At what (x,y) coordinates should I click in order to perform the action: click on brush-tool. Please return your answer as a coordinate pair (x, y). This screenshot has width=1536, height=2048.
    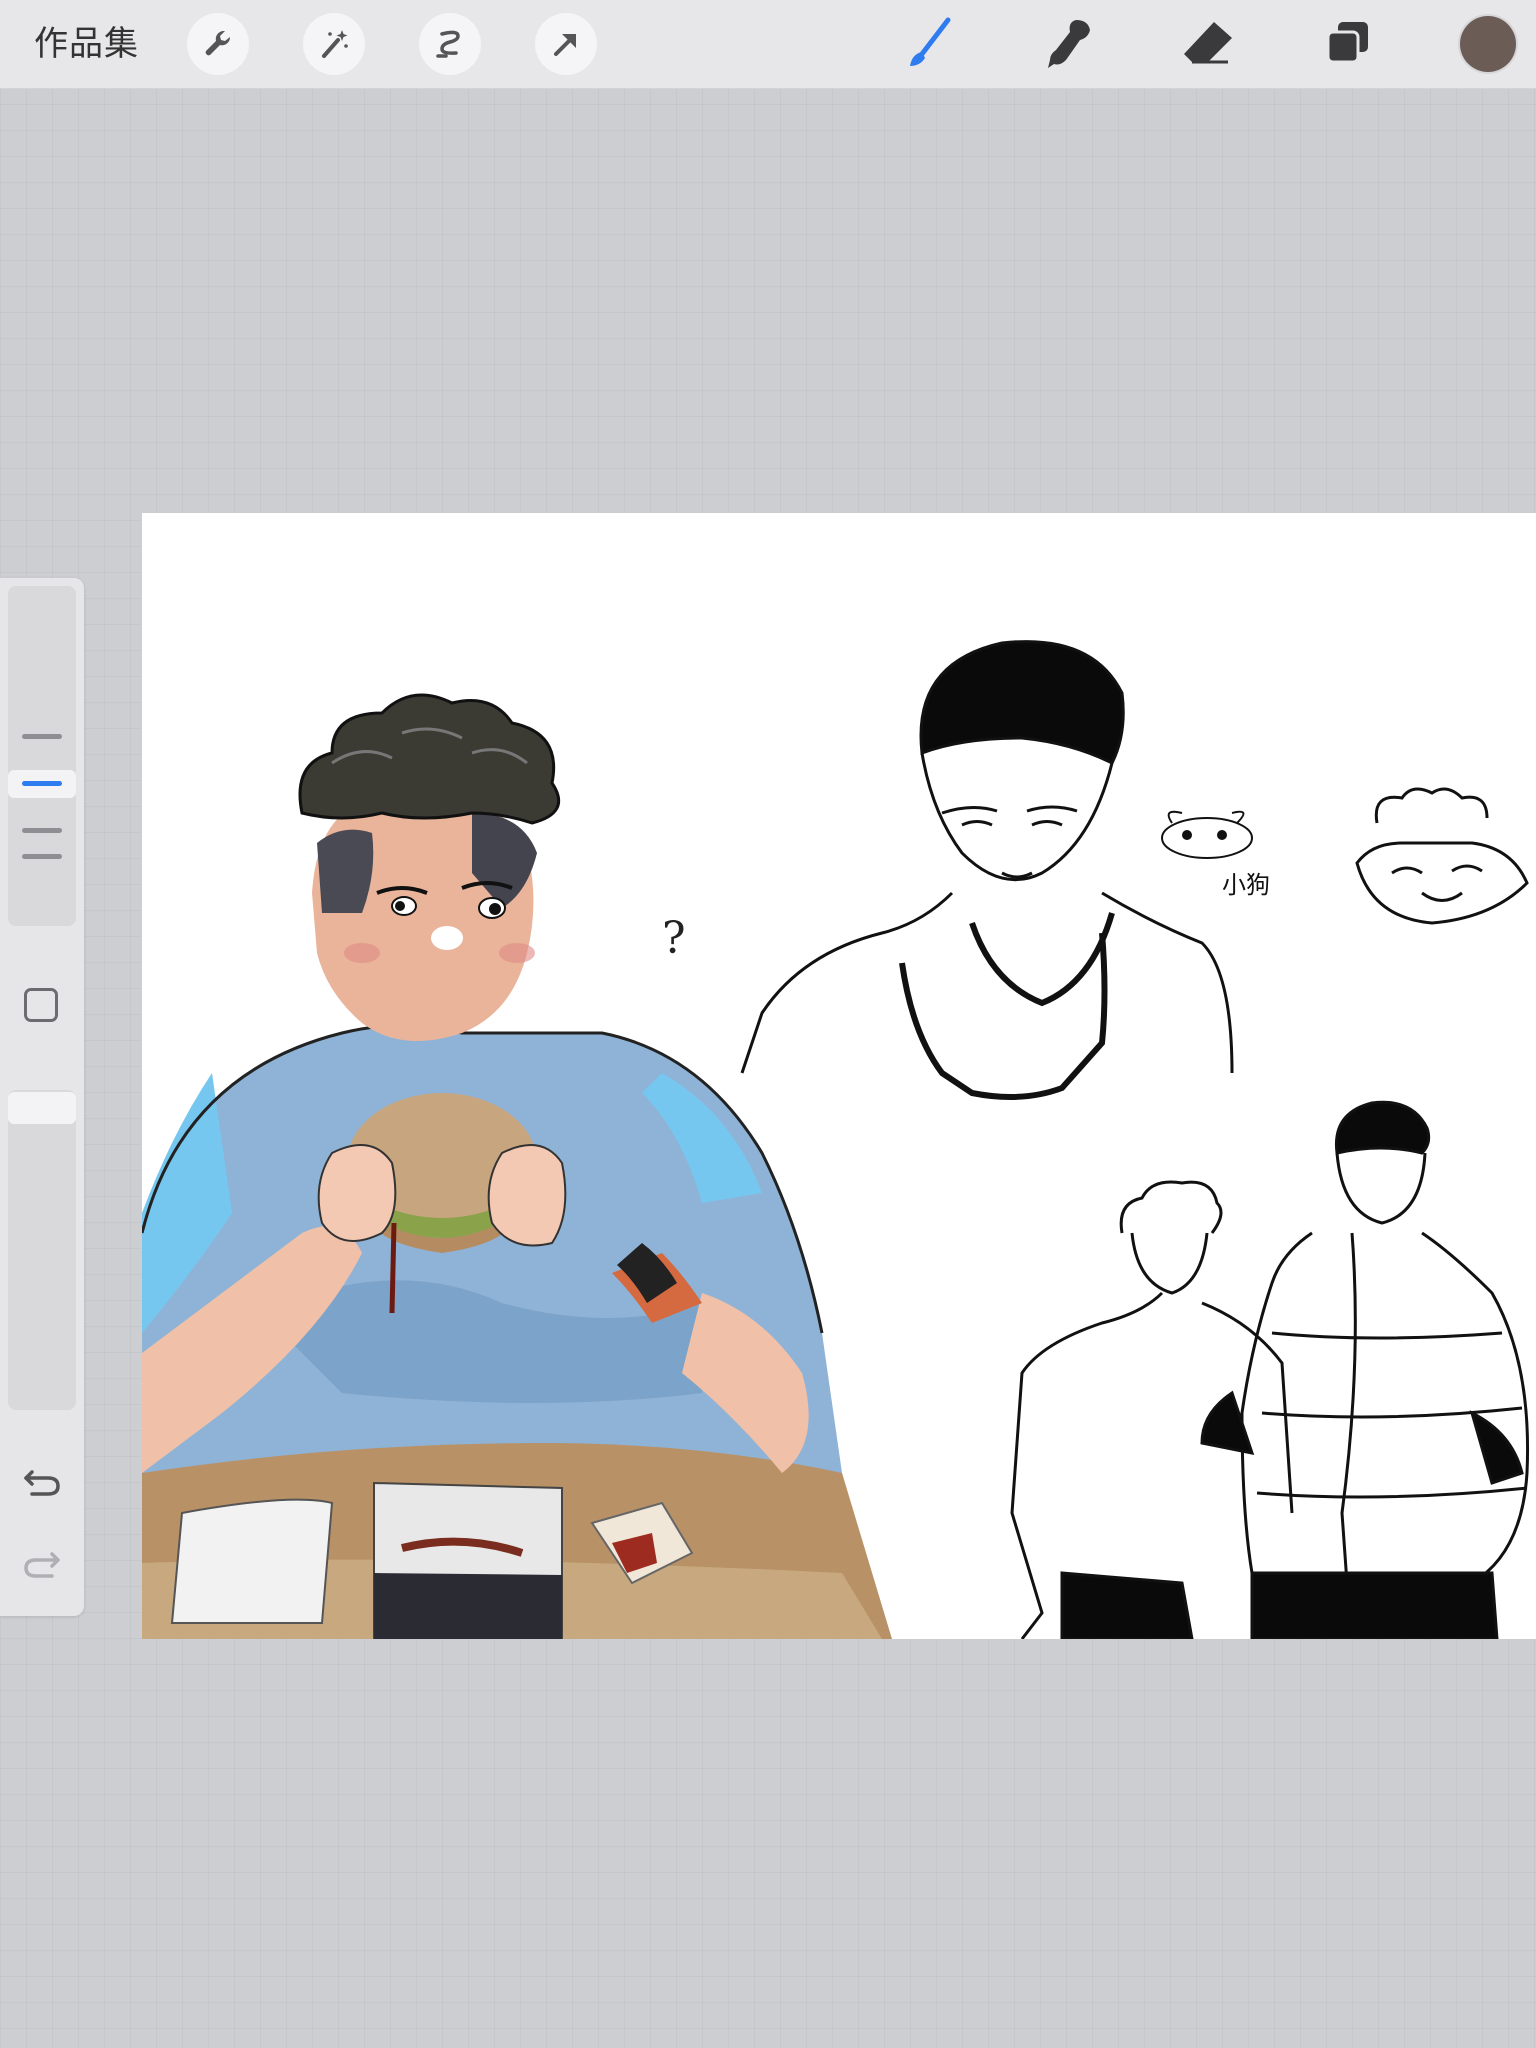
    Looking at the image, I should click on (928, 44).